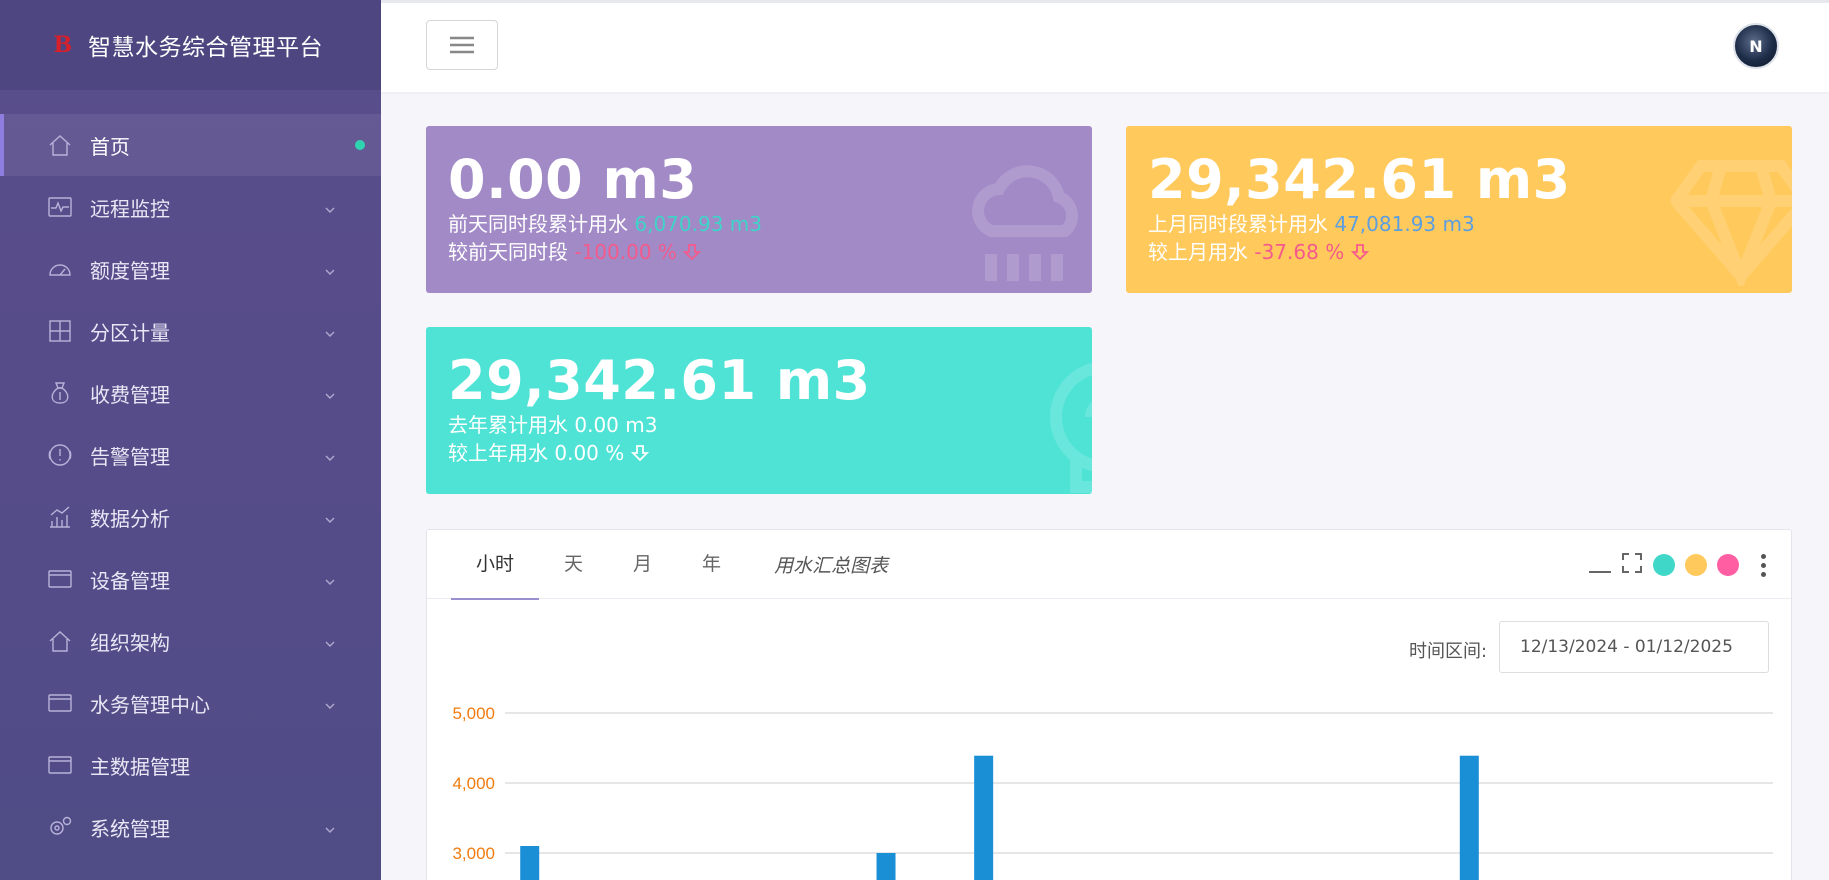 This screenshot has width=1829, height=880. Describe the element at coordinates (1026, 223) in the screenshot. I see `cloud-rain-icon` at that location.